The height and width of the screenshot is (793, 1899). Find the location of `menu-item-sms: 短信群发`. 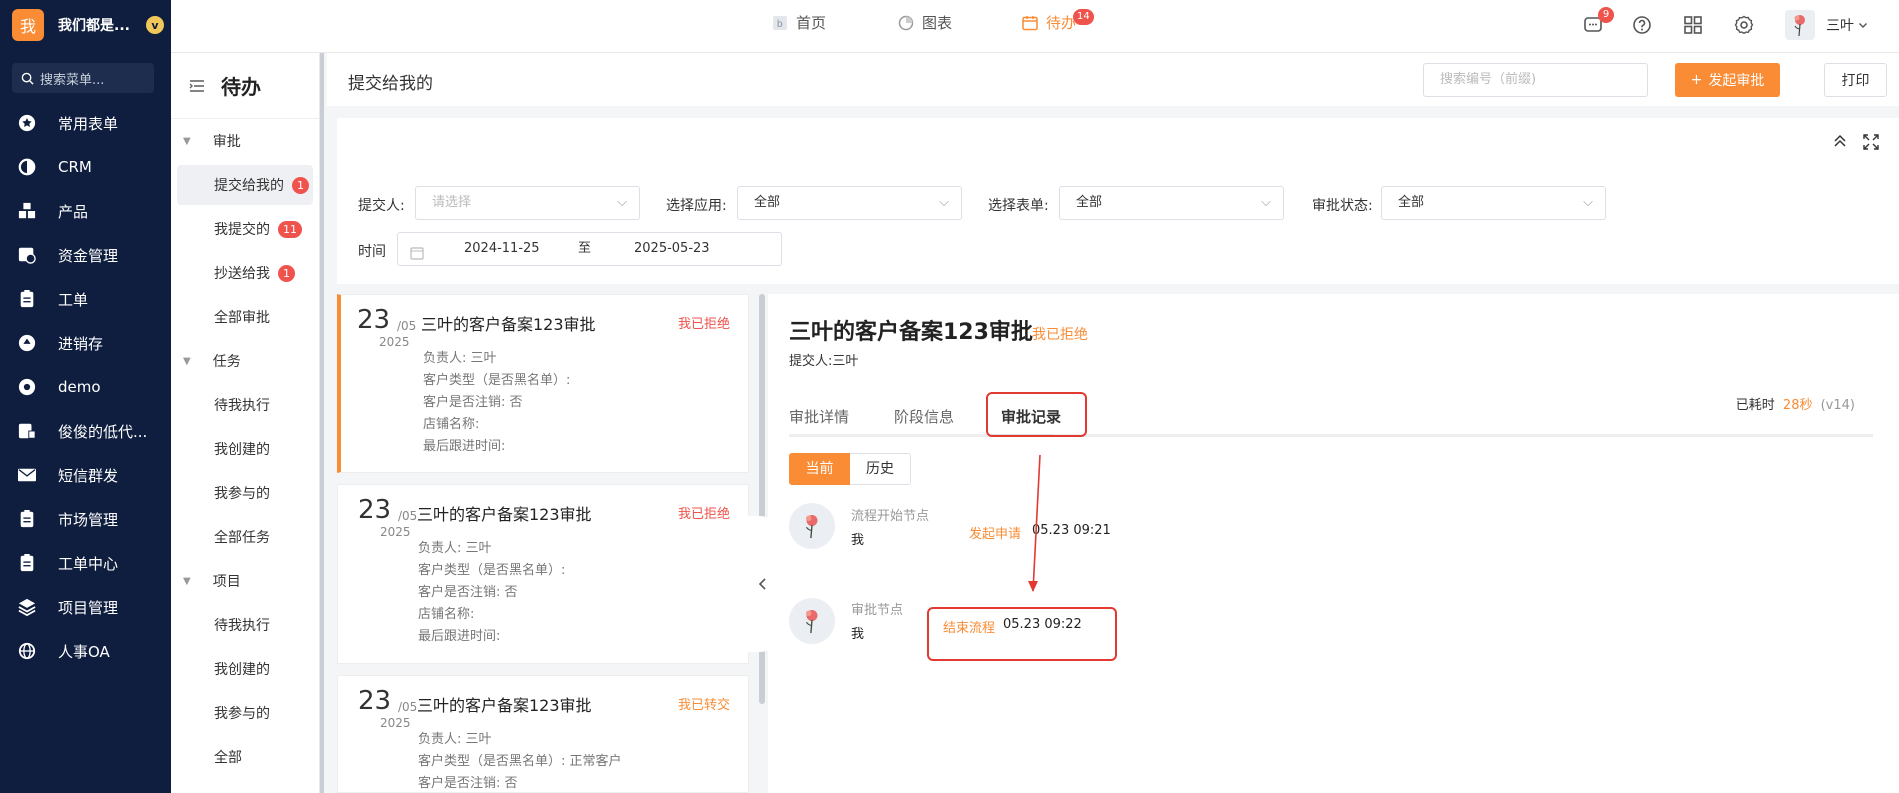

menu-item-sms: 短信群发 is located at coordinates (85, 475).